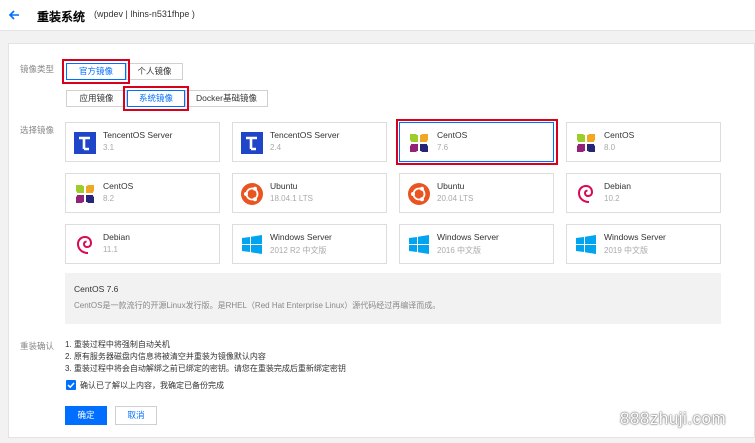 The width and height of the screenshot is (755, 443). Describe the element at coordinates (37, 69) in the screenshot. I see `image-type-label: 镜像类型` at that location.